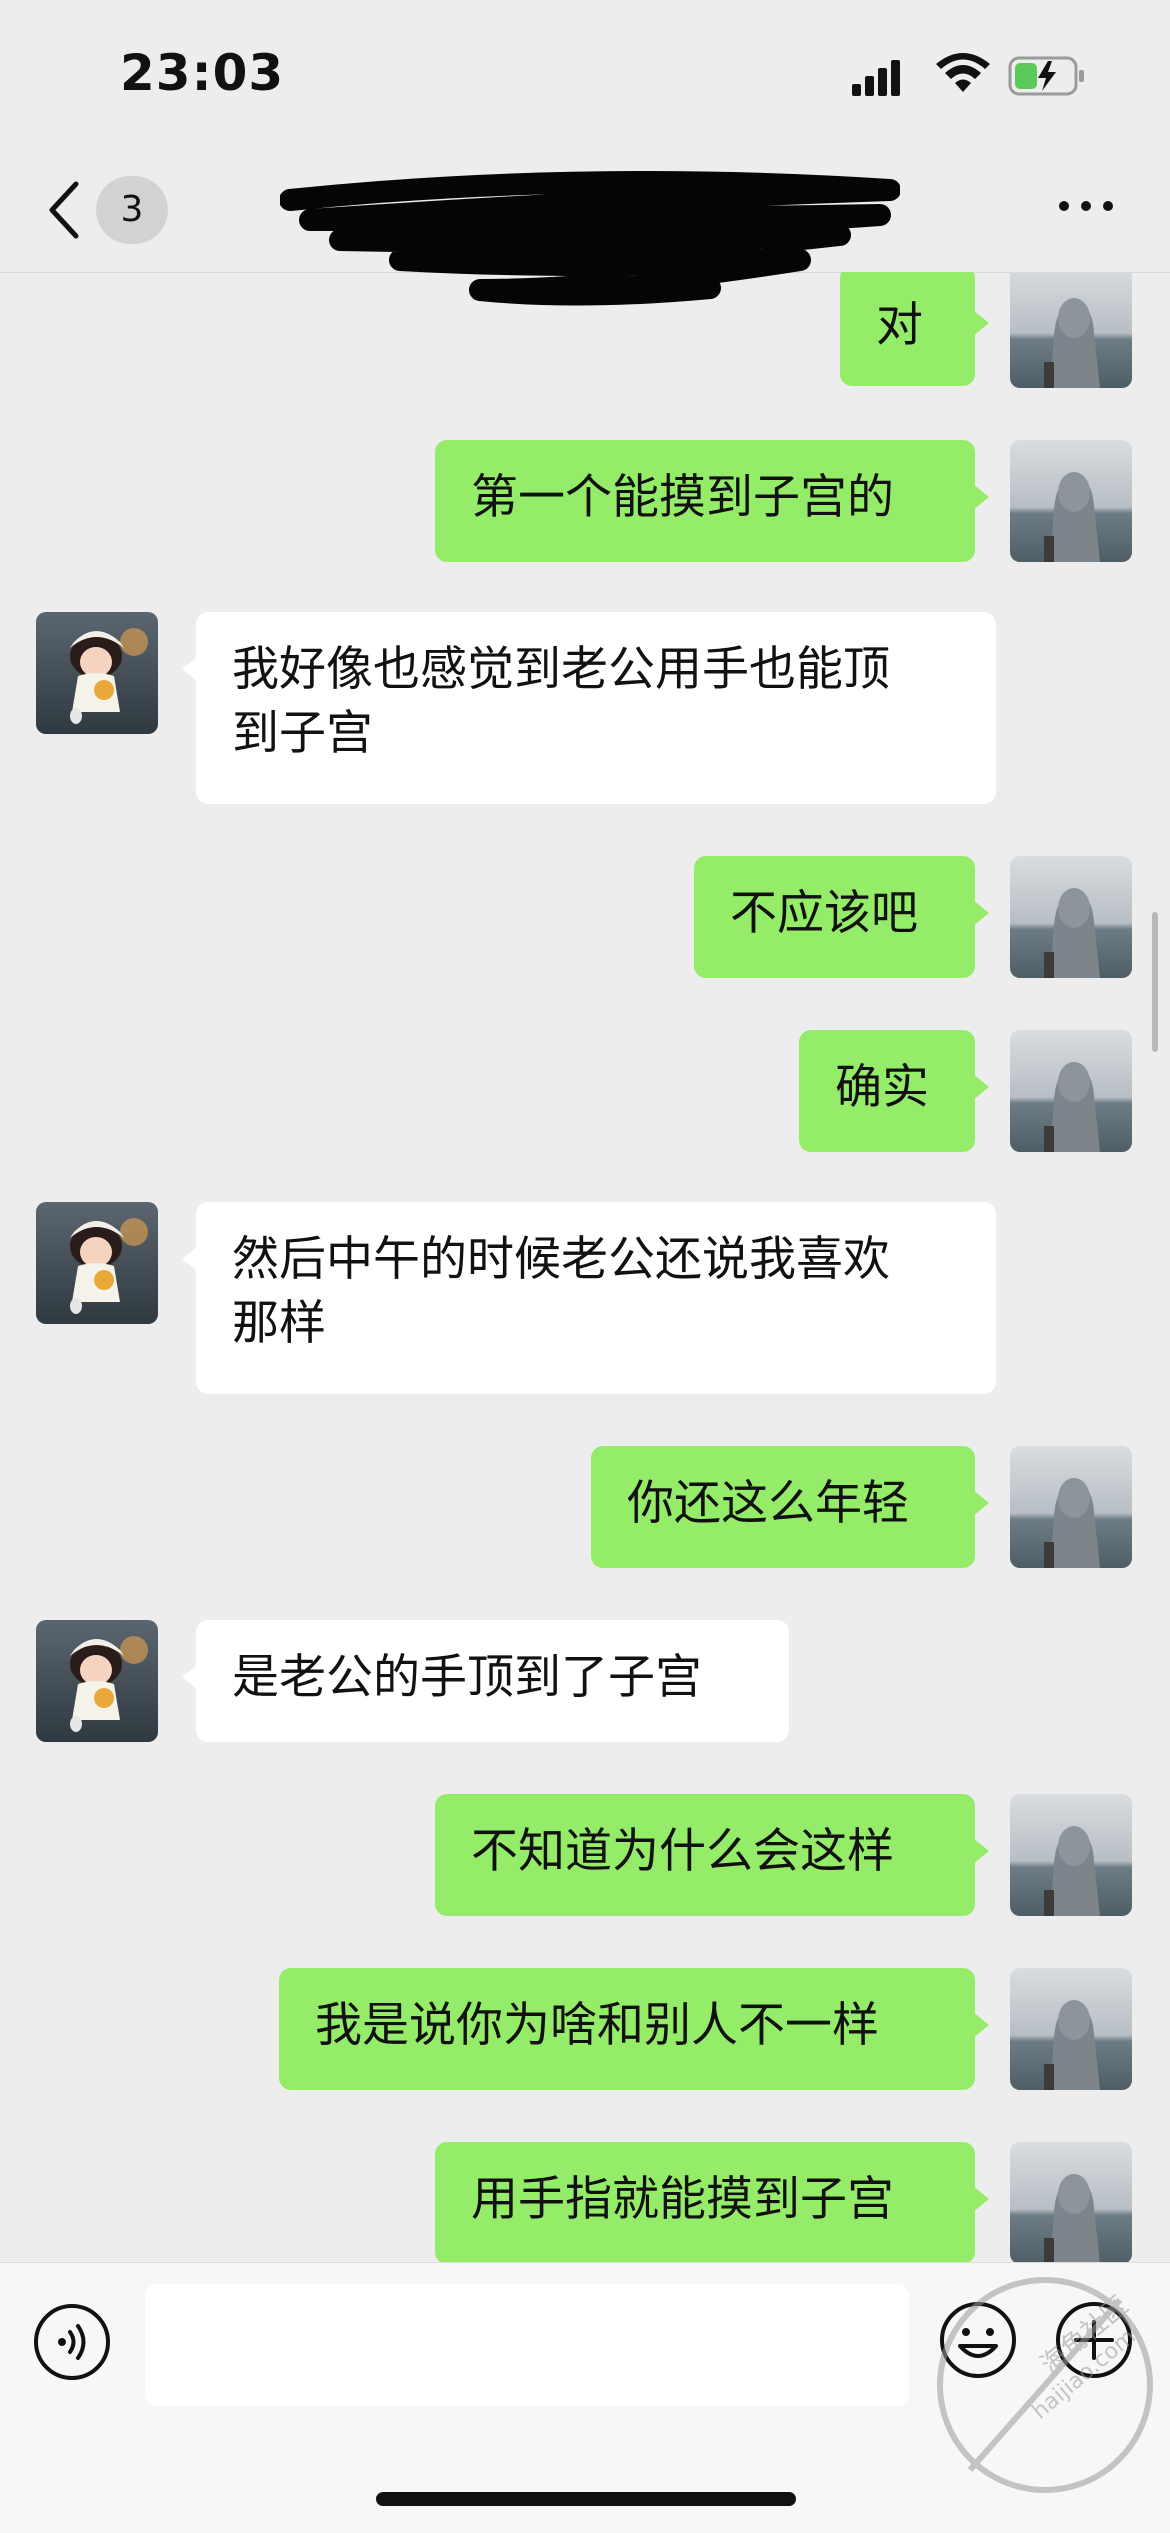 Image resolution: width=1170 pixels, height=2533 pixels. Describe the element at coordinates (1086, 206) in the screenshot. I see `more-icon` at that location.